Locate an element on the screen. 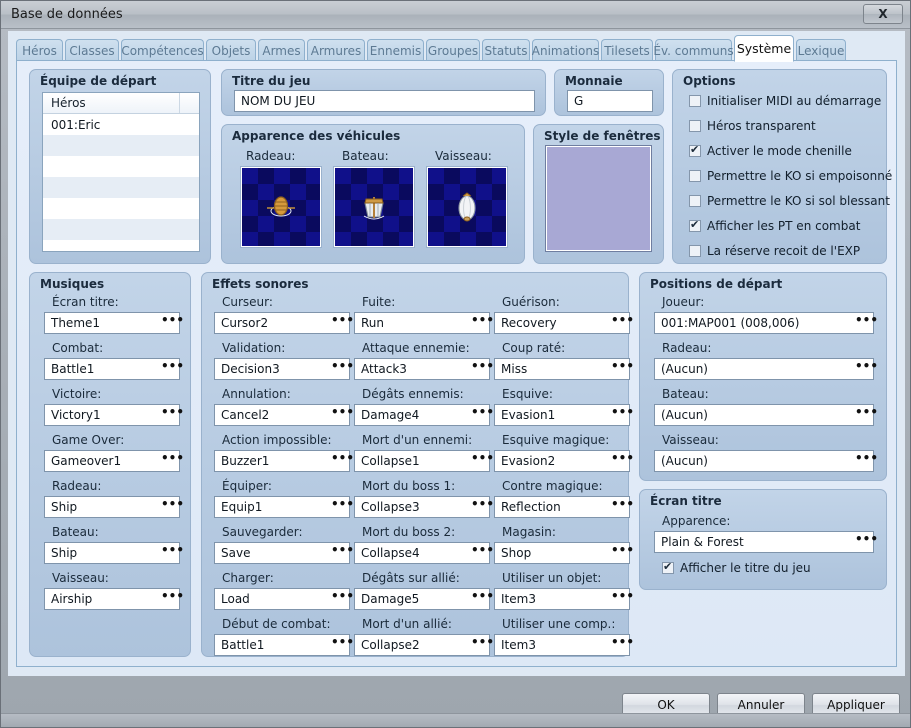 Image resolution: width=911 pixels, height=728 pixels. music-field-4: Gameover1 ••• is located at coordinates (114, 461).